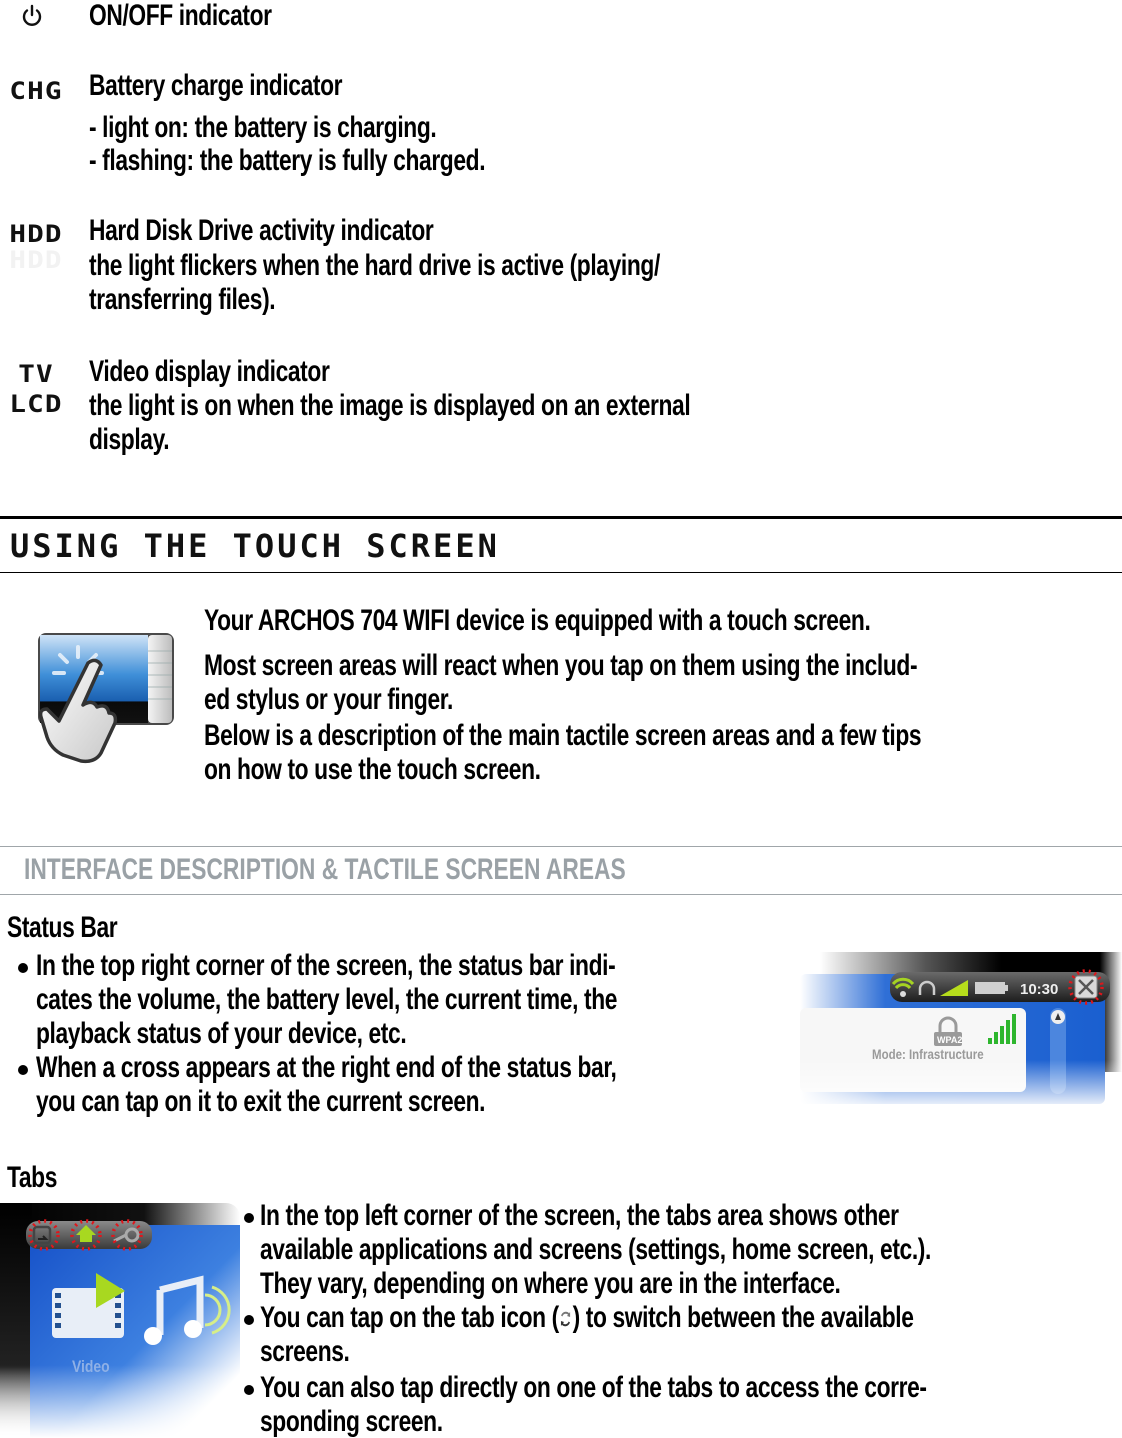  I want to click on wifi-mode-text: Mode: Infrastructure, so click(928, 1054).